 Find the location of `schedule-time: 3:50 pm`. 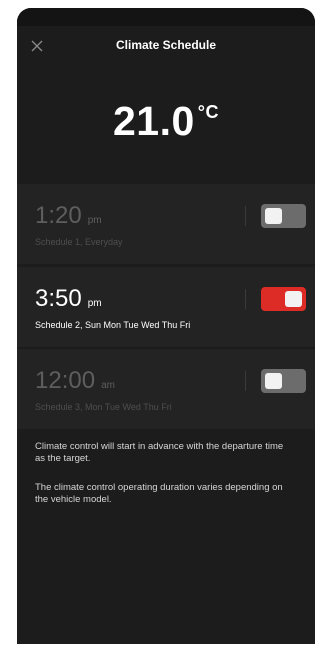

schedule-time: 3:50 pm is located at coordinates (68, 299).